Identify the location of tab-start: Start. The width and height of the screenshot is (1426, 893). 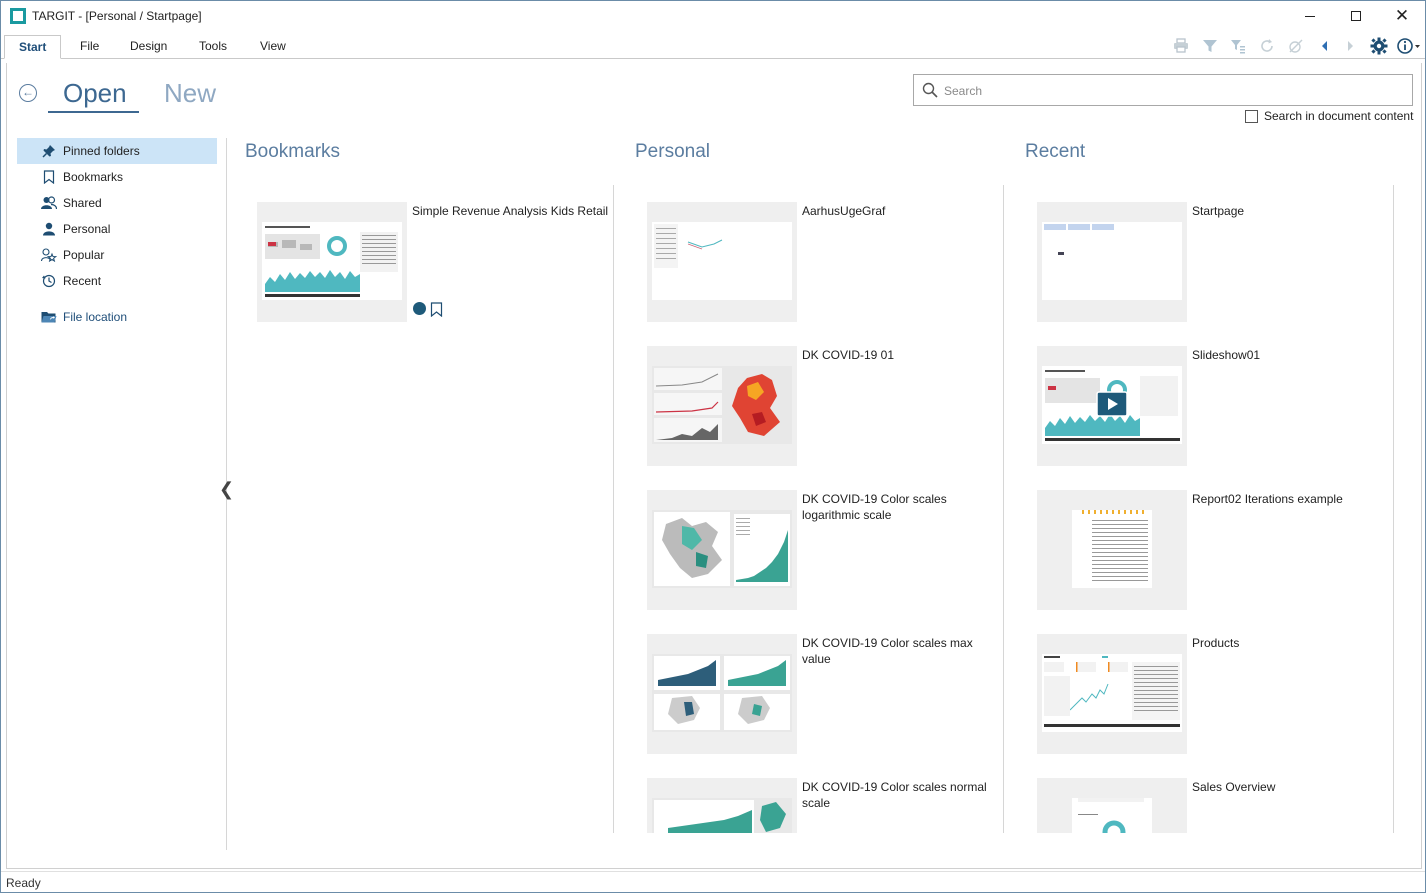
(33, 47).